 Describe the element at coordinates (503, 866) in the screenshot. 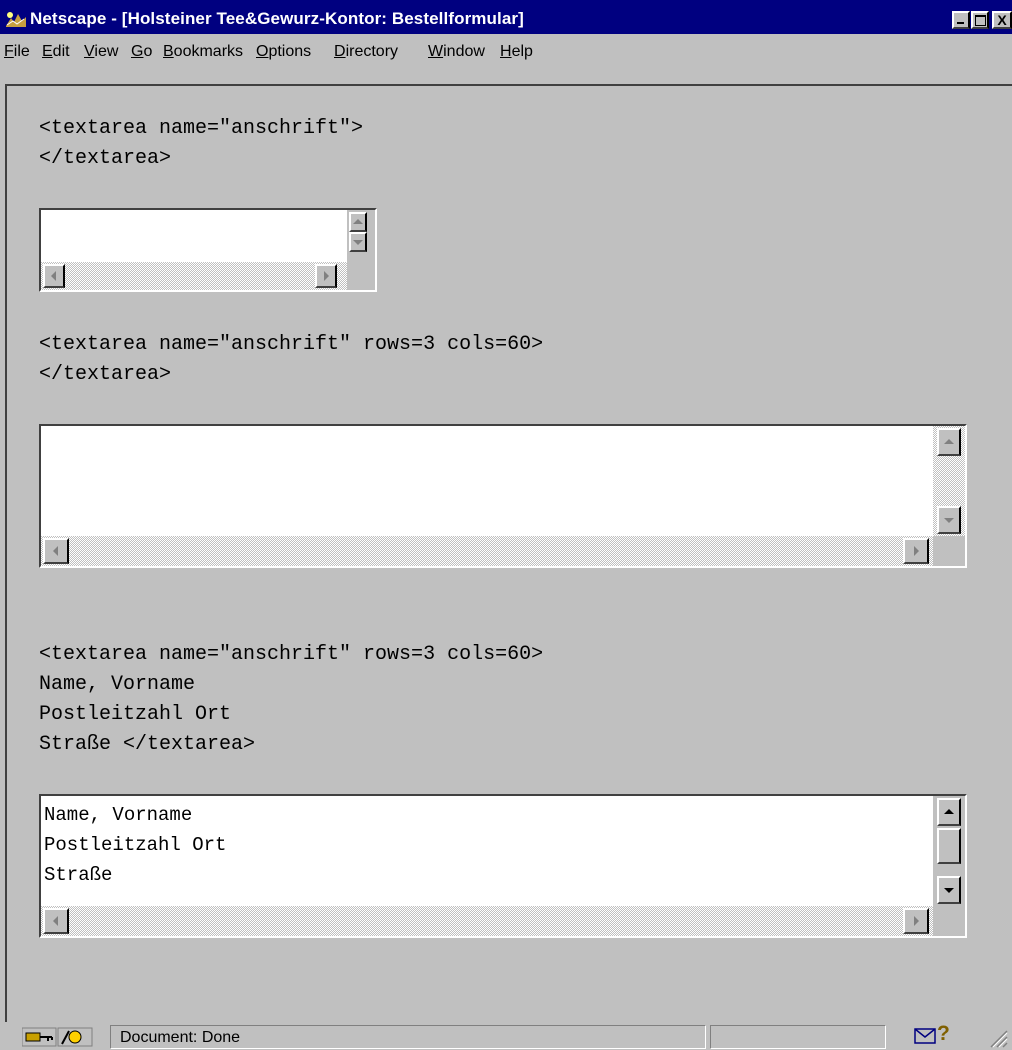

I see `textarea-with-default-text: Name, Vorname Postleitzahl Ort Straße` at that location.